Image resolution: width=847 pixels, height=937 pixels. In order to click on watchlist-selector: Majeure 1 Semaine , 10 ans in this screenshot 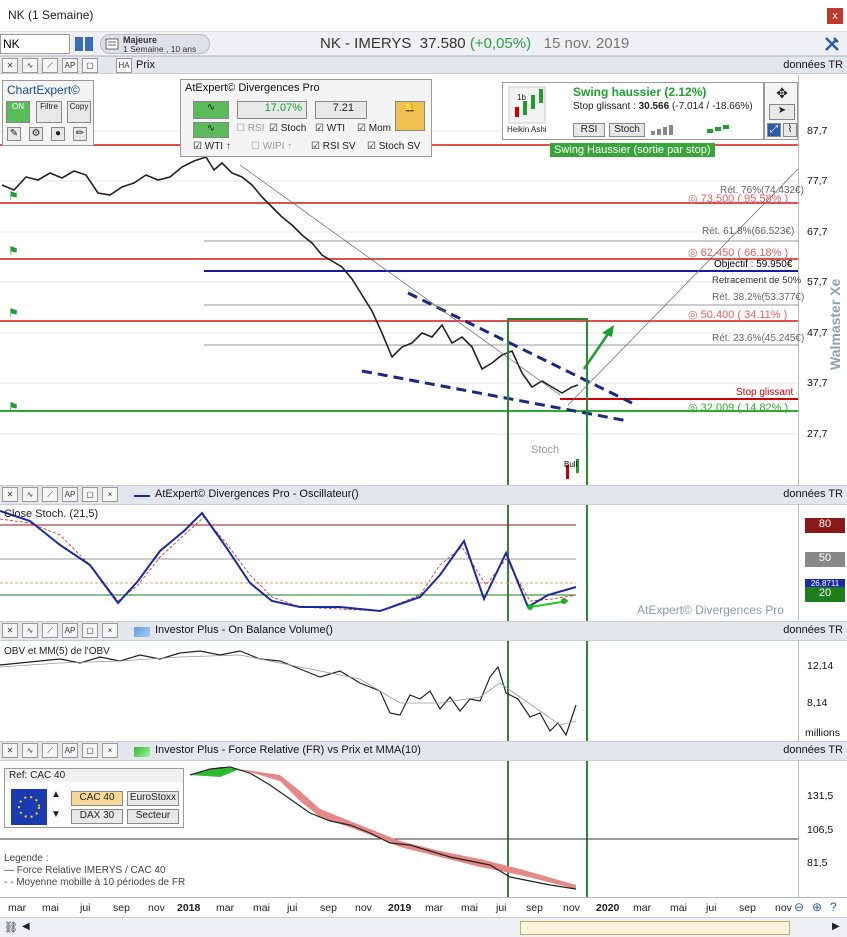, I will do `click(155, 44)`.